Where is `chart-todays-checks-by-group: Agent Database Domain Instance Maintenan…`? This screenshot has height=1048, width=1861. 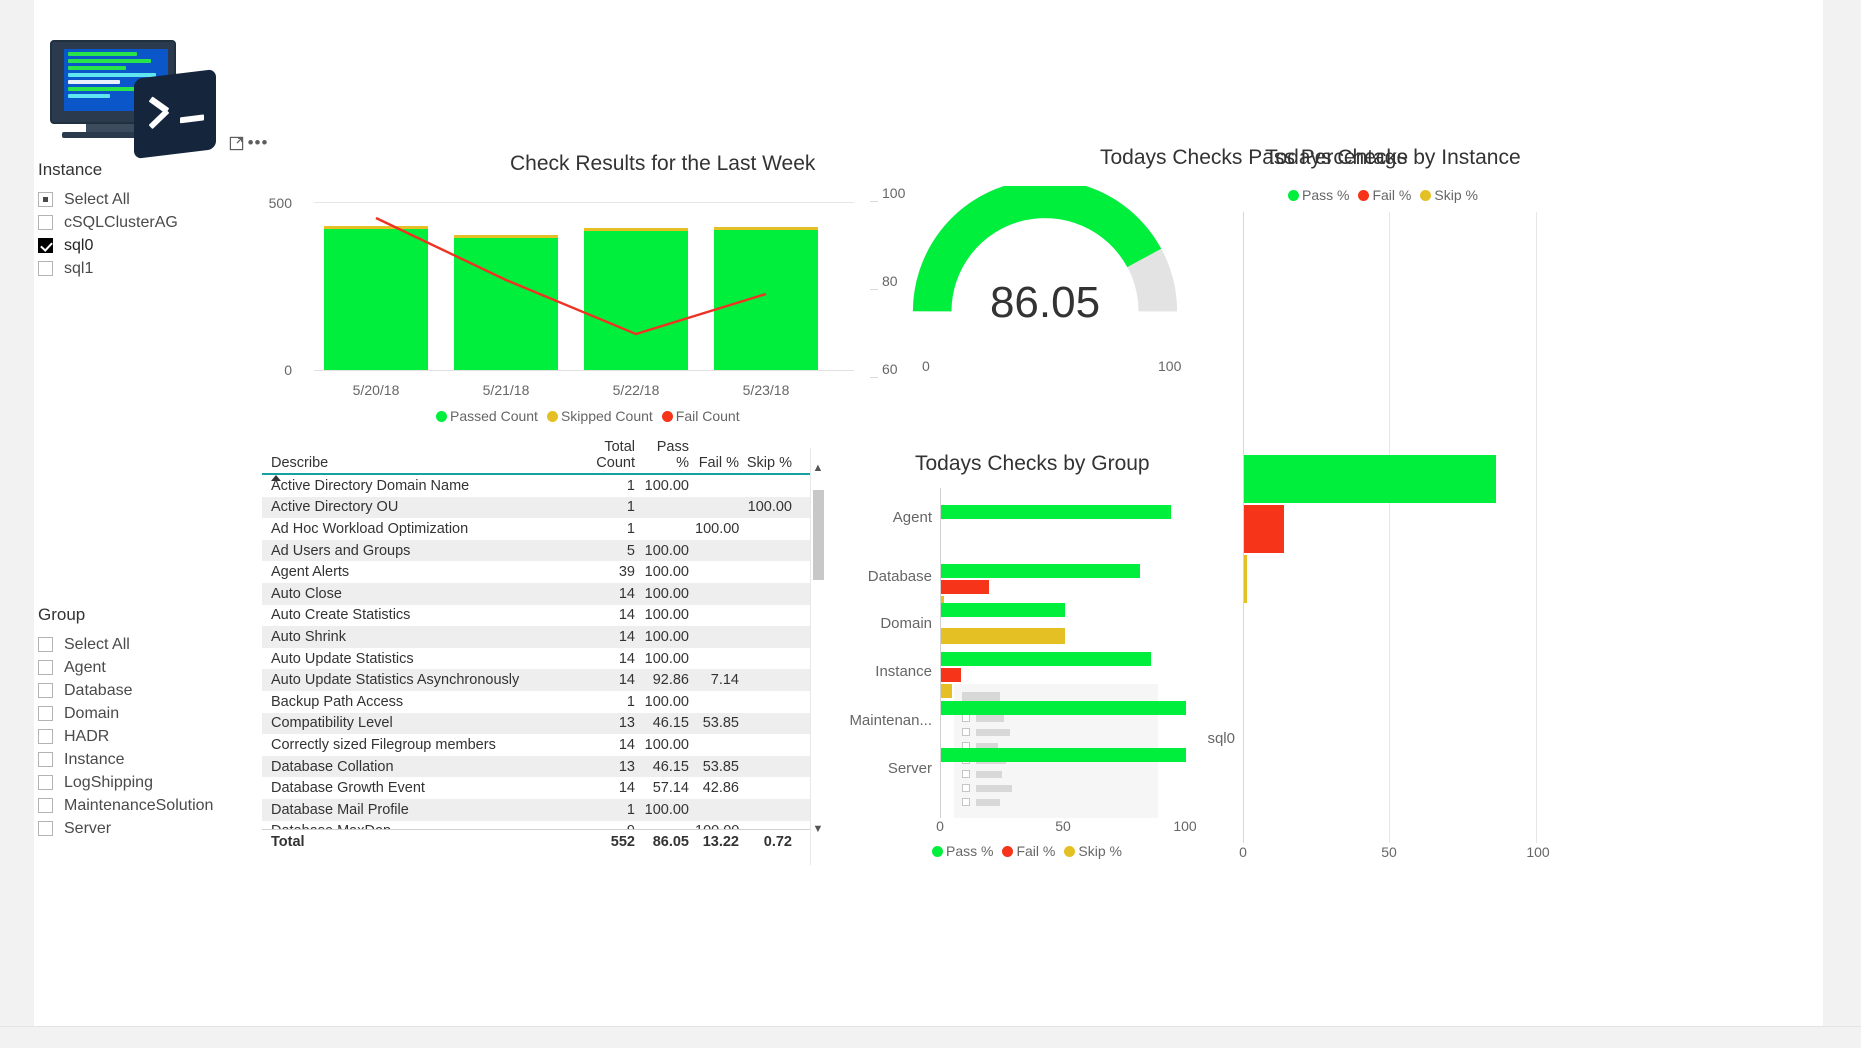
chart-todays-checks-by-group: Agent Database Domain Instance Maintenan… is located at coordinates (1023, 661).